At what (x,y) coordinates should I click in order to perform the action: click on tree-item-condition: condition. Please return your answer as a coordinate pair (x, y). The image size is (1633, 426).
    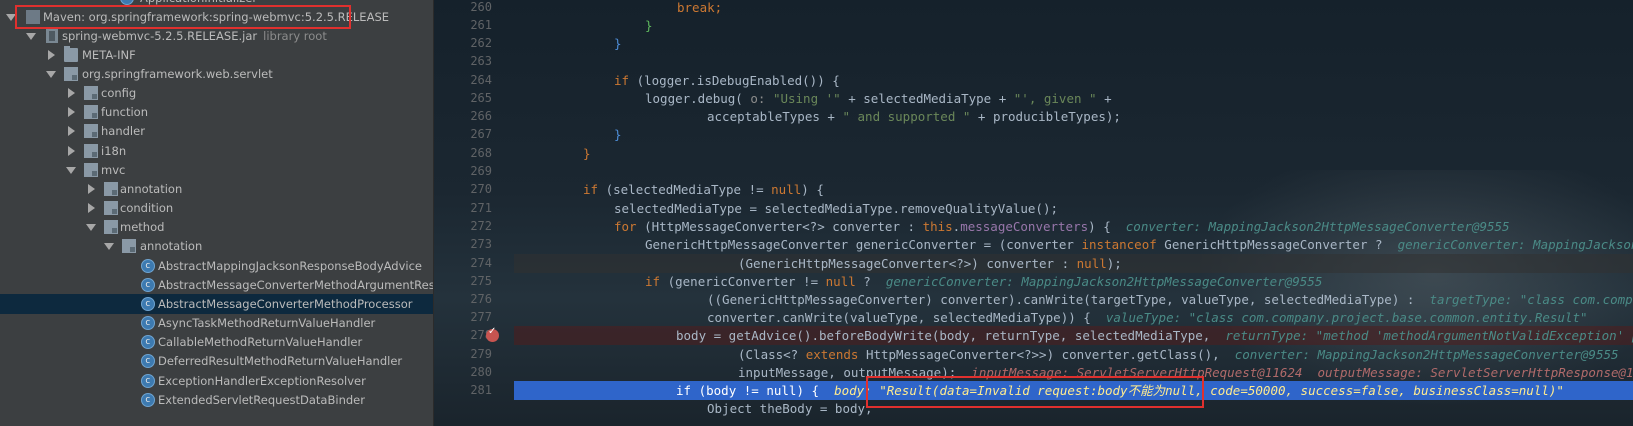
    Looking at the image, I should click on (216, 208).